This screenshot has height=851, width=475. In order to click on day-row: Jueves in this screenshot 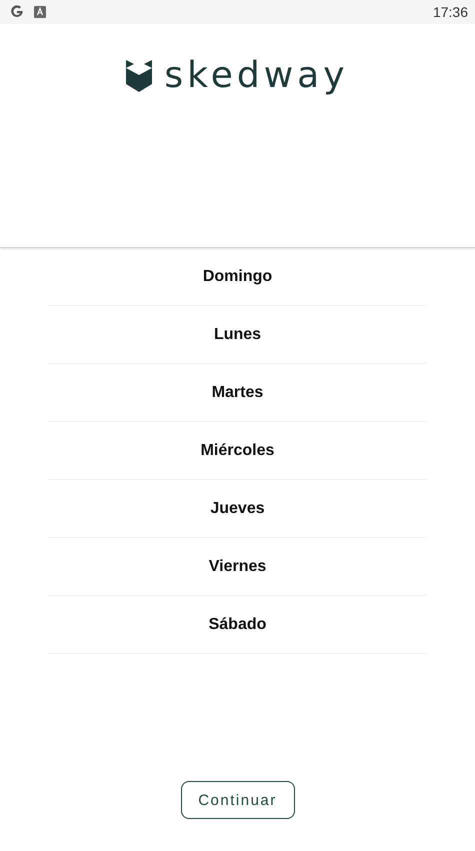, I will do `click(237, 509)`.